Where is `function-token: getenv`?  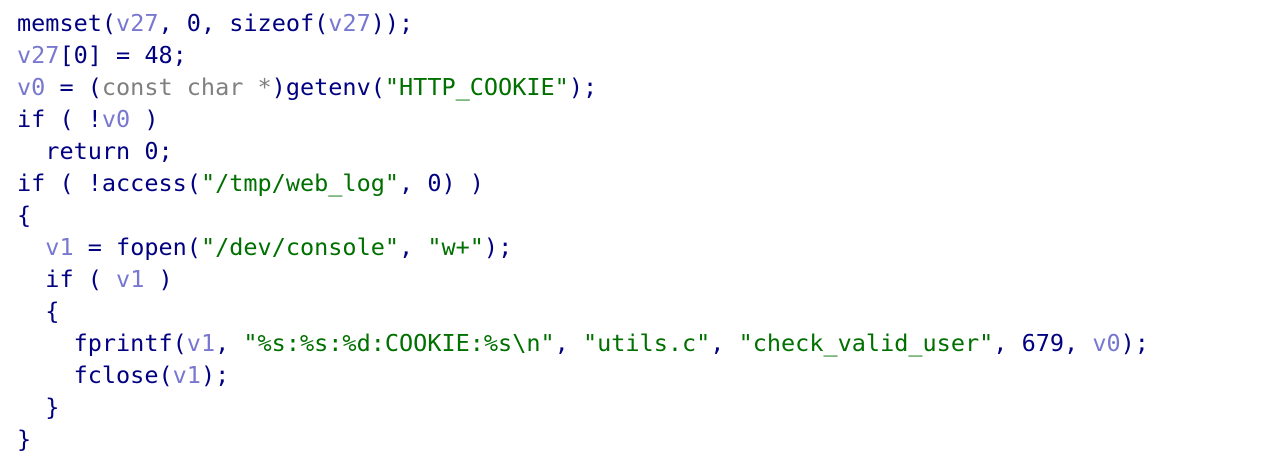
function-token: getenv is located at coordinates (328, 87).